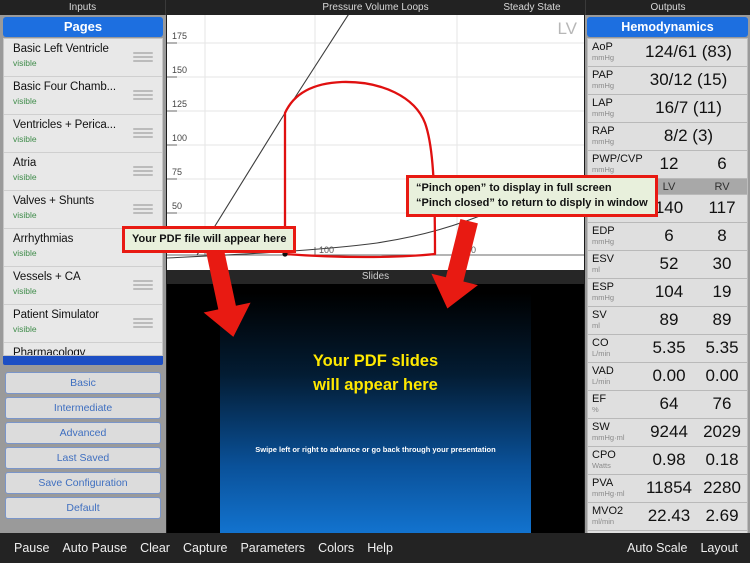 This screenshot has width=750, height=563. Describe the element at coordinates (667, 265) in the screenshot. I see `hemo-row: ESV ml 52 30` at that location.